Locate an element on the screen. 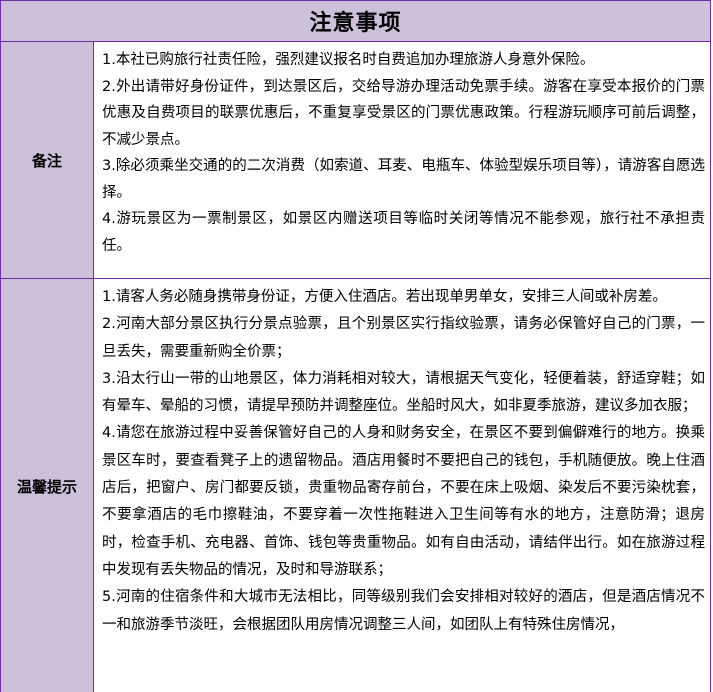 This screenshot has width=713, height=692. tips-label: 温馨提示 is located at coordinates (46, 486).